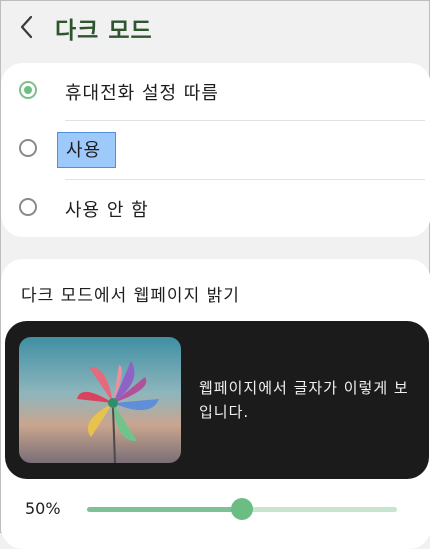 Image resolution: width=430 pixels, height=549 pixels. Describe the element at coordinates (130, 296) in the screenshot. I see `section-title: 다크 모드에서 웹페이지 밝기` at that location.